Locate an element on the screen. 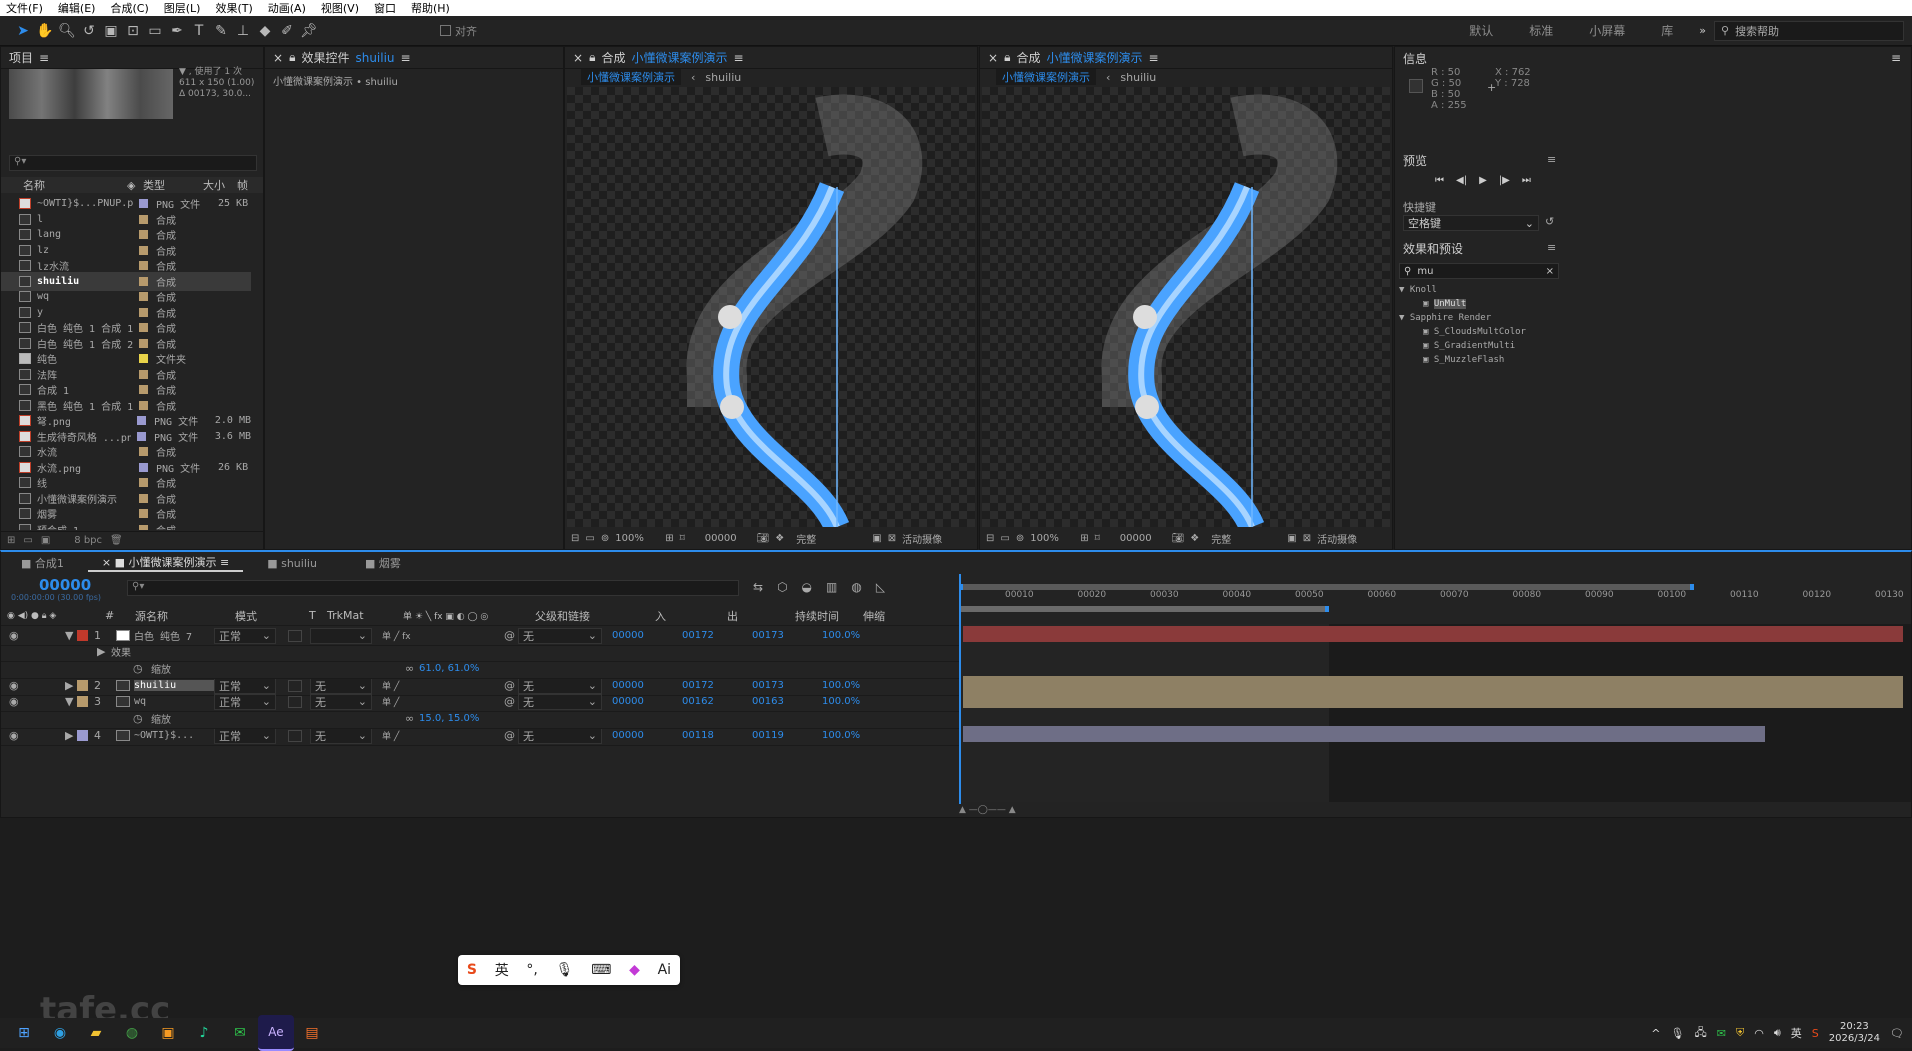 This screenshot has height=1051, width=1912. project-title: 项目 is located at coordinates (21, 57).